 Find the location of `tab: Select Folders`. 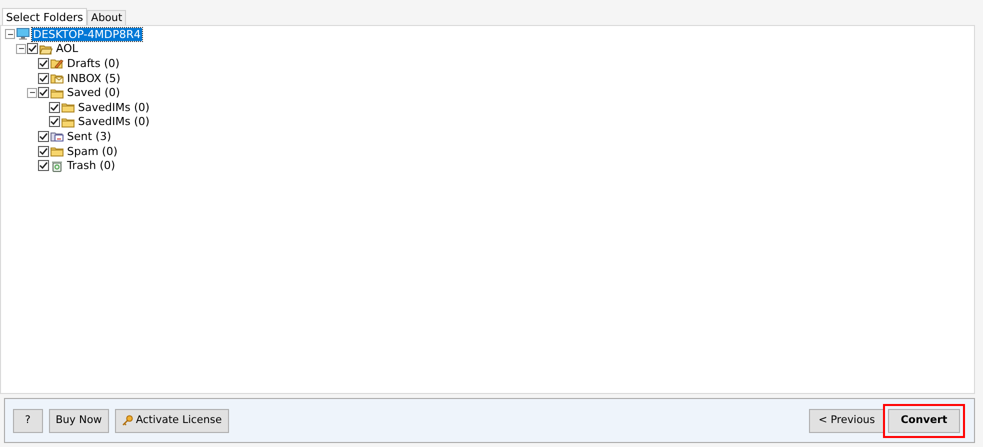

tab: Select Folders is located at coordinates (45, 16).